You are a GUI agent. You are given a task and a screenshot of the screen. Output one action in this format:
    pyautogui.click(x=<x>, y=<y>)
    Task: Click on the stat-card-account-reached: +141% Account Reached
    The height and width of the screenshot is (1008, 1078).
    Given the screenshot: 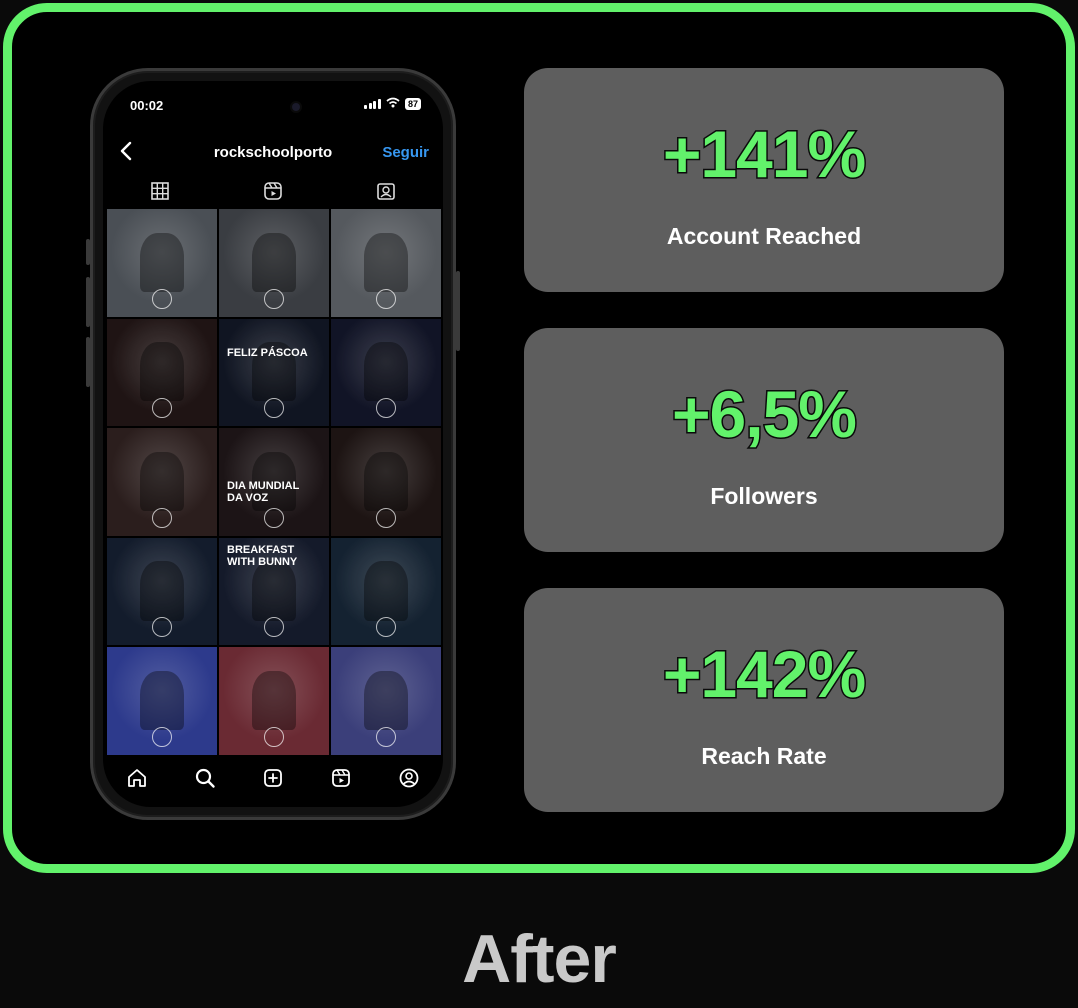 What is the action you would take?
    pyautogui.click(x=764, y=180)
    